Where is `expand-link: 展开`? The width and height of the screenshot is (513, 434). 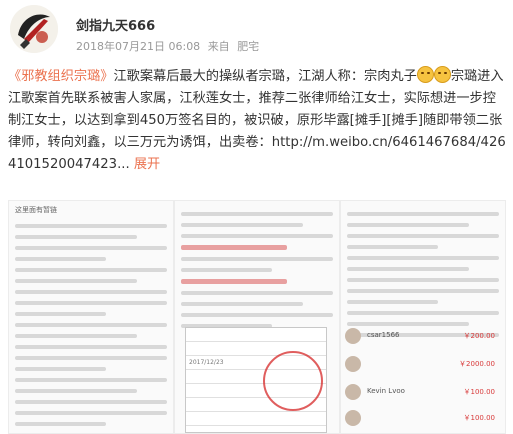 expand-link: 展开 is located at coordinates (147, 164).